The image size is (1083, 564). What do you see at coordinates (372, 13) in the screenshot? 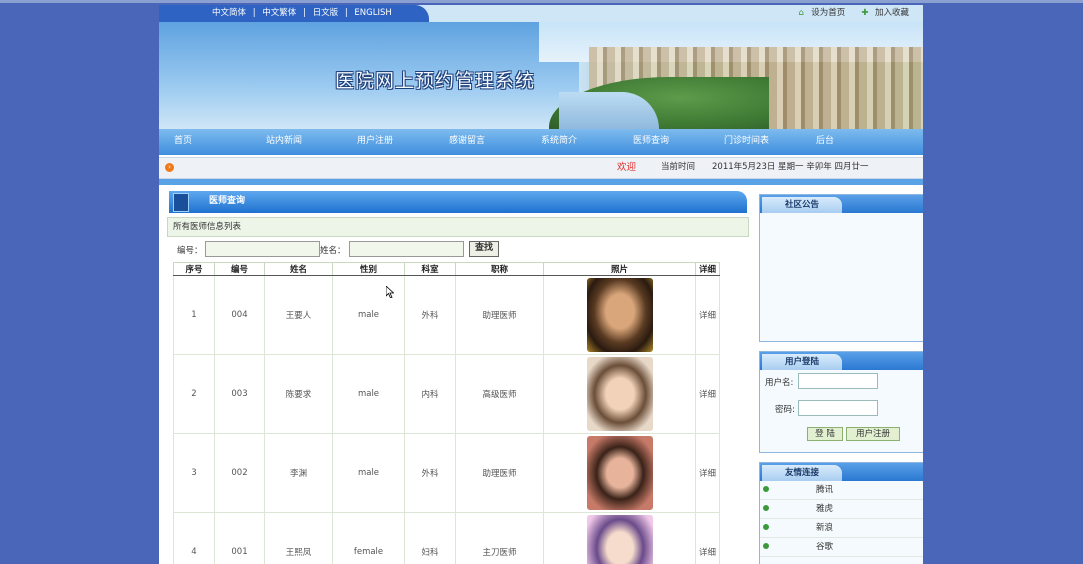
I see `lang-english: ENGLISH` at bounding box center [372, 13].